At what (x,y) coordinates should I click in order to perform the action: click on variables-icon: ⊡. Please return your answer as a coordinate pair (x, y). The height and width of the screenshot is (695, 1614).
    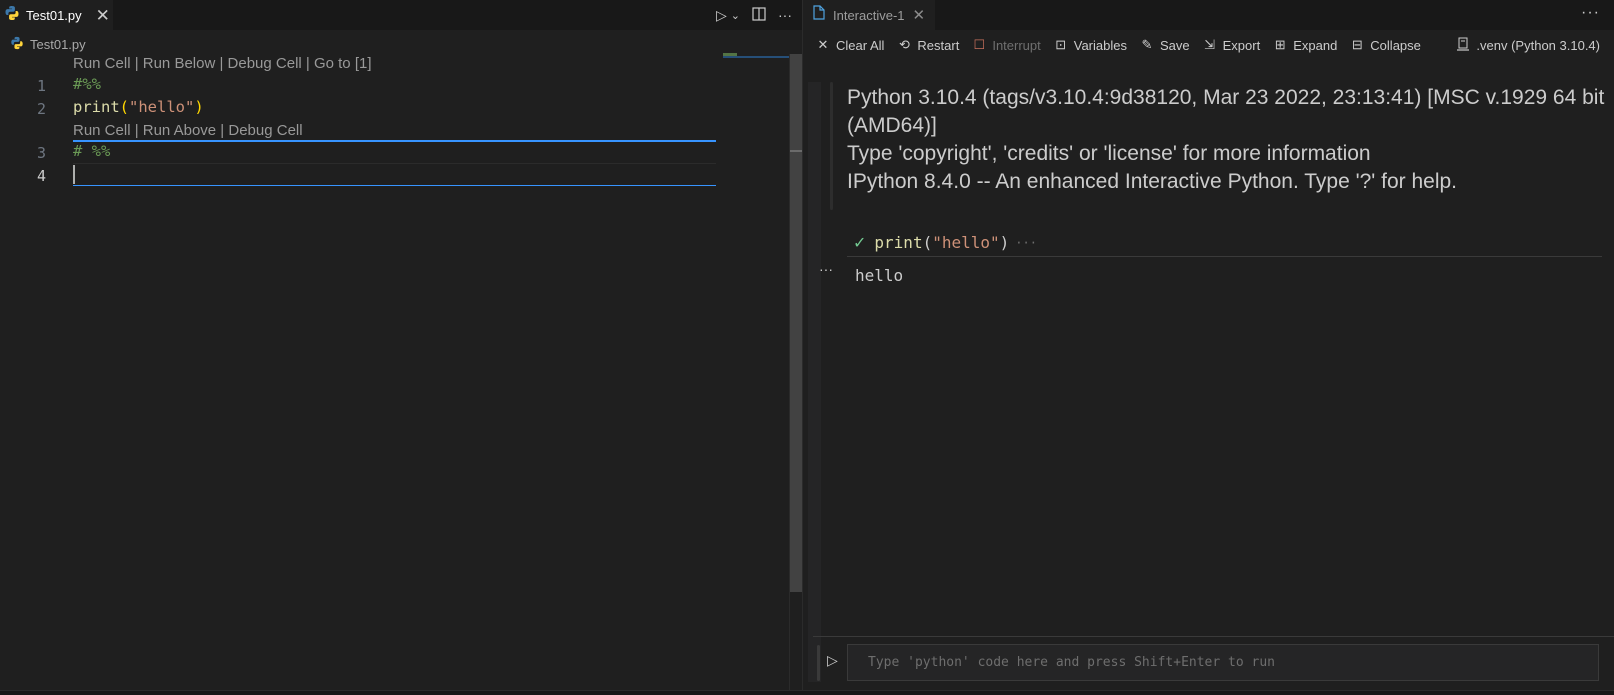
    Looking at the image, I should click on (1061, 44).